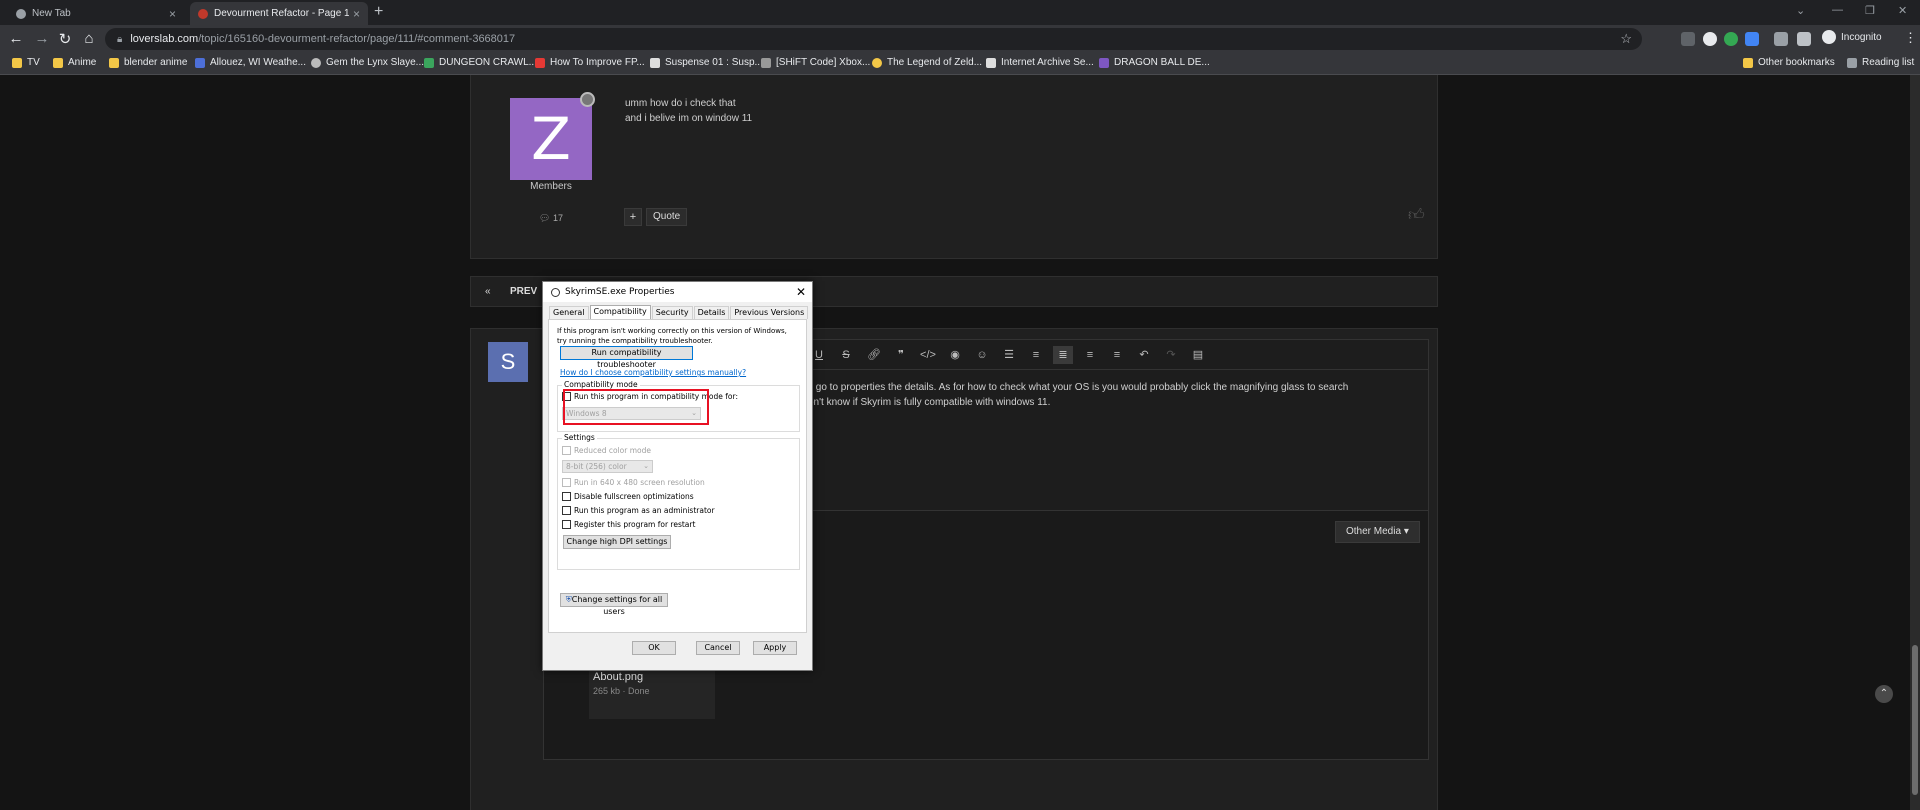 The height and width of the screenshot is (810, 1920). What do you see at coordinates (601, 384) in the screenshot?
I see `group-label: Compatibility mode` at bounding box center [601, 384].